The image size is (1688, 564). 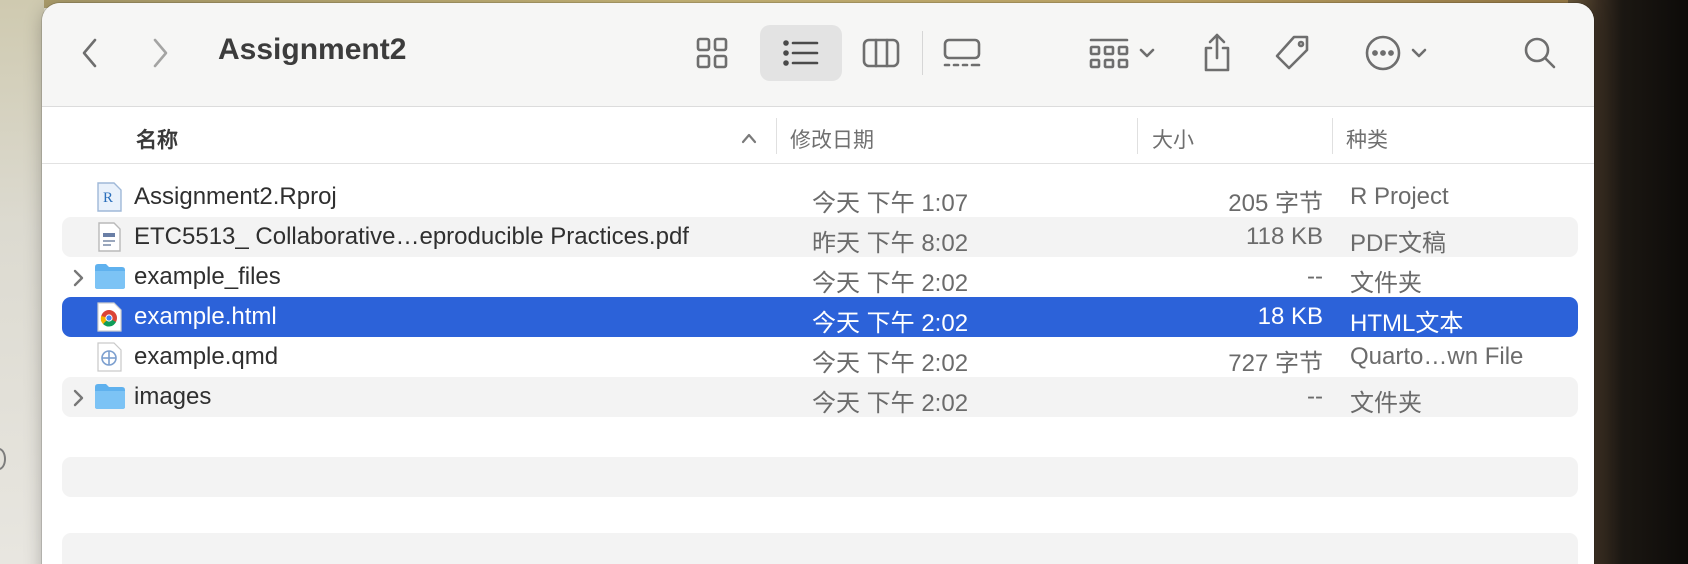 What do you see at coordinates (205, 316) in the screenshot?
I see `file-name: example.html` at bounding box center [205, 316].